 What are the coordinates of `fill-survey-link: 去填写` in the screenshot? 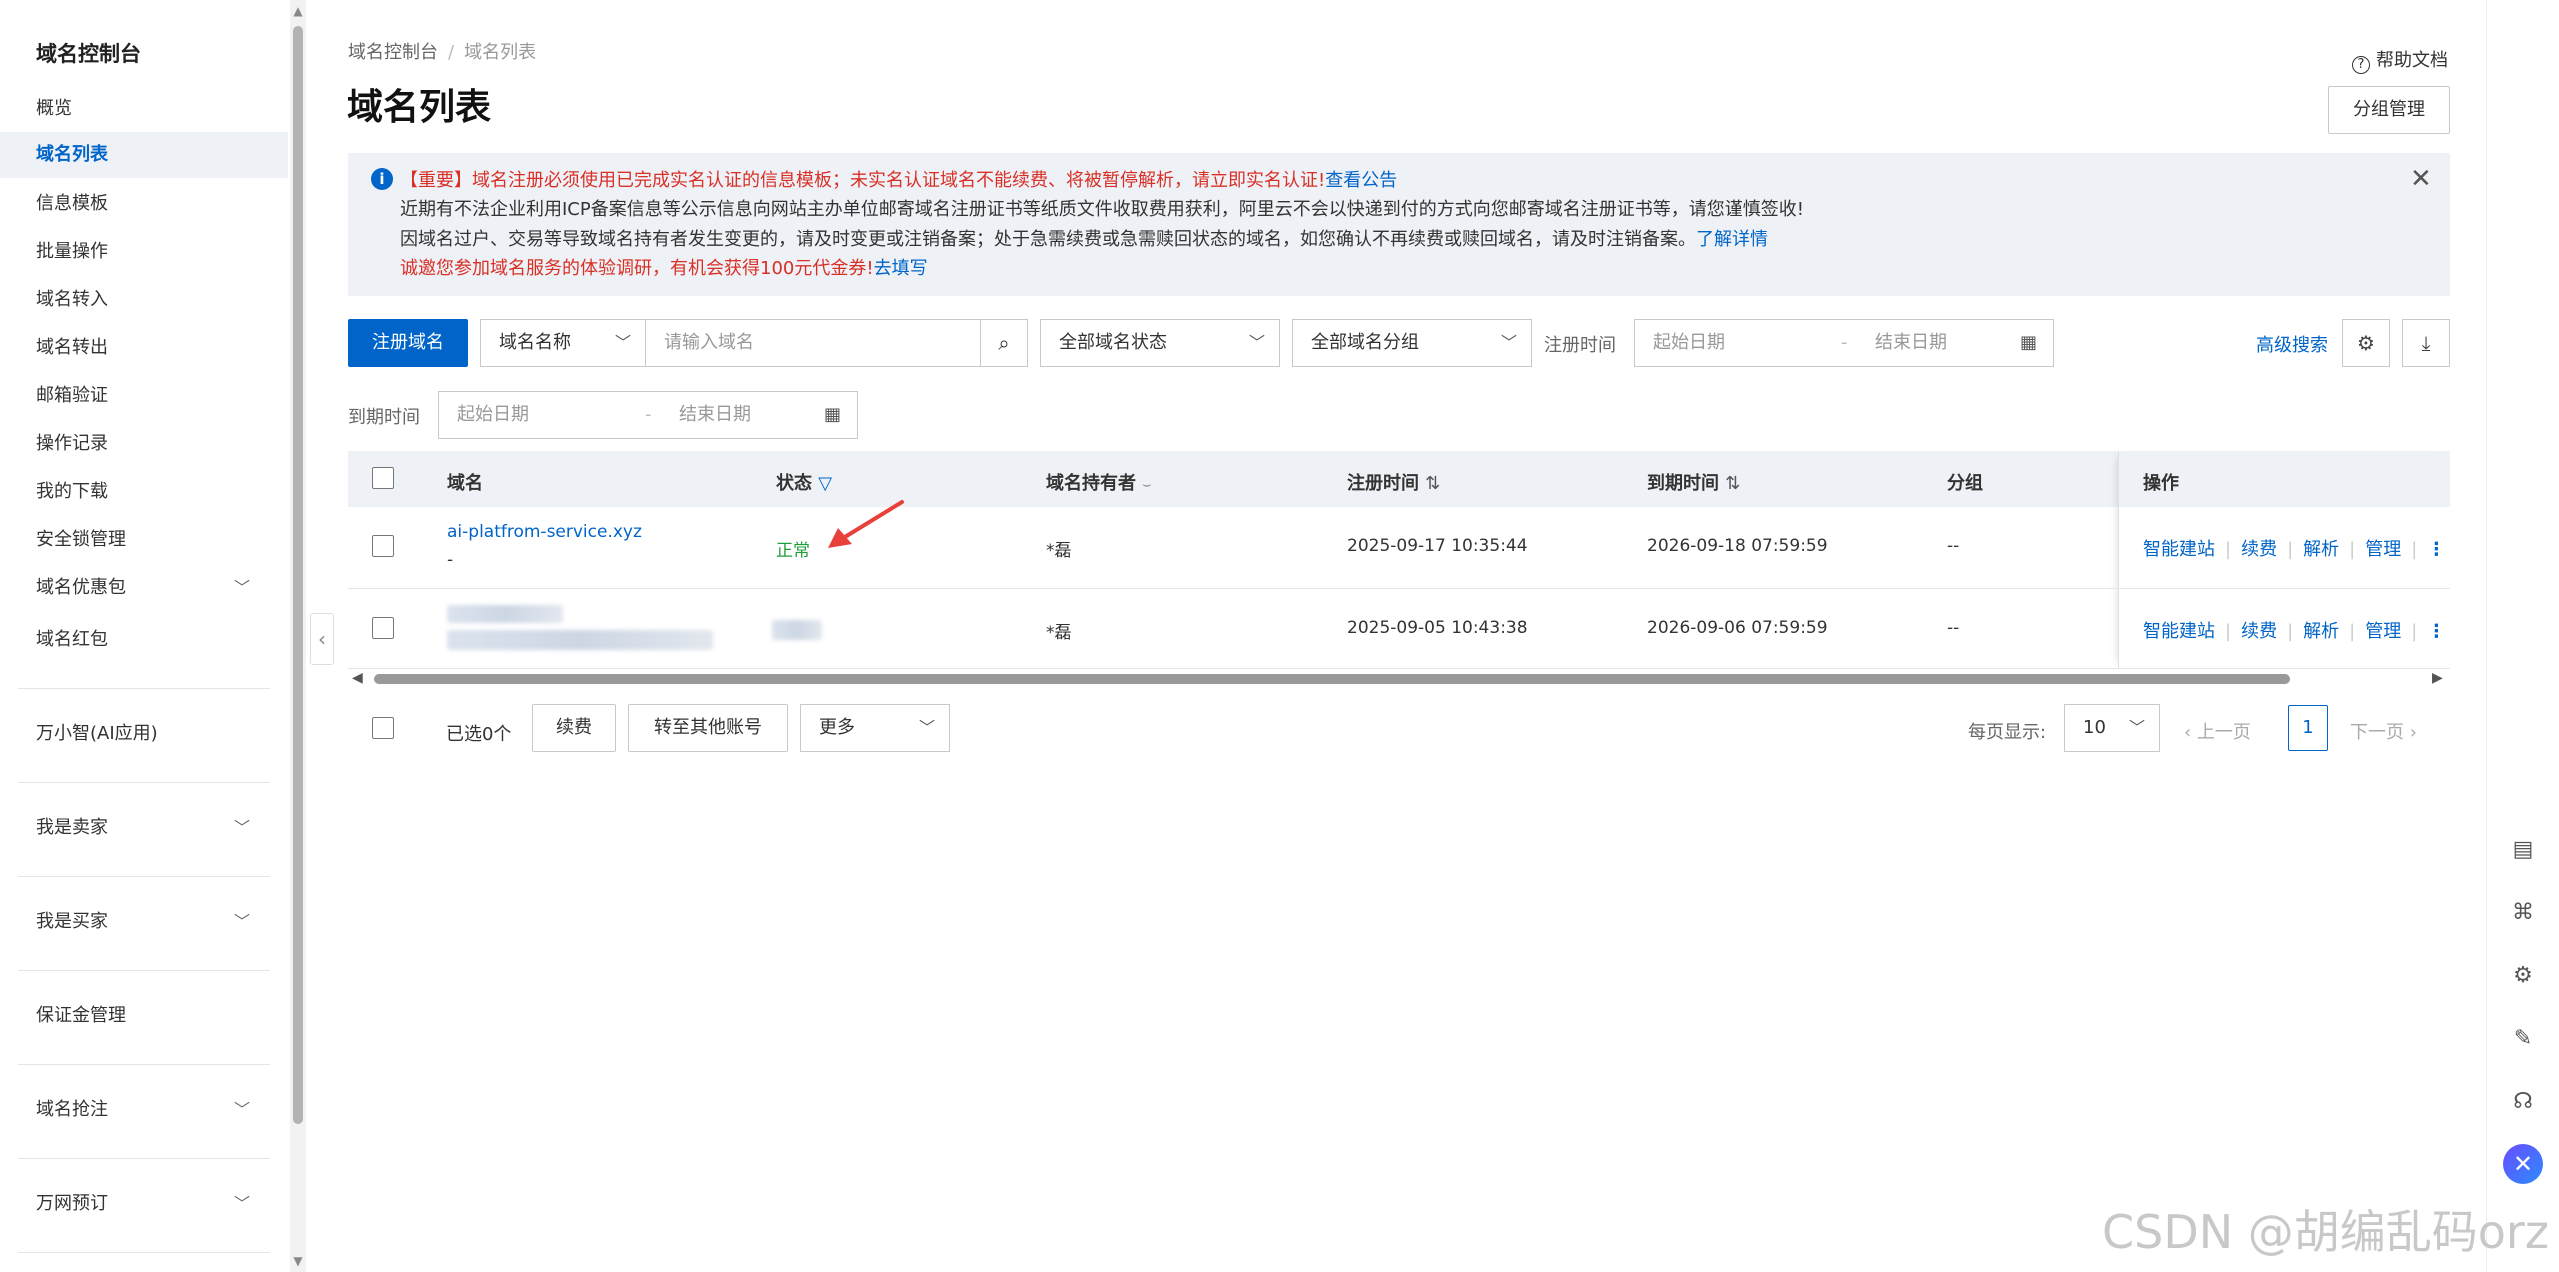 It's located at (901, 268).